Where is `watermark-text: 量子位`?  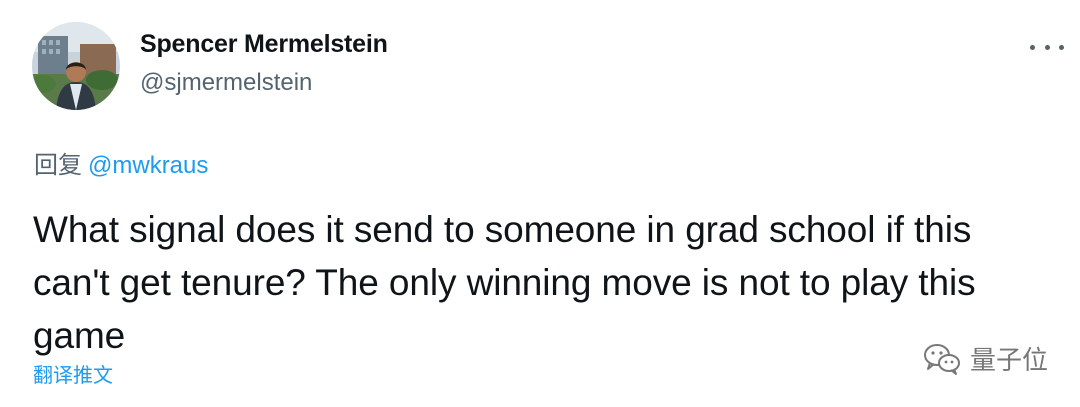
watermark-text: 量子位 is located at coordinates (1009, 360).